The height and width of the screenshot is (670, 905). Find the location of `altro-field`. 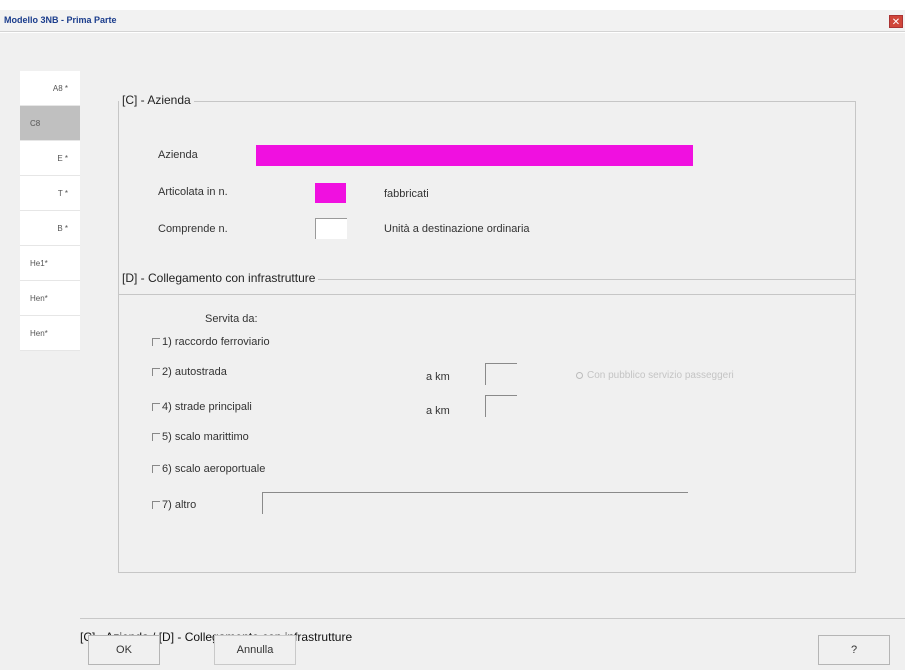

altro-field is located at coordinates (475, 503).